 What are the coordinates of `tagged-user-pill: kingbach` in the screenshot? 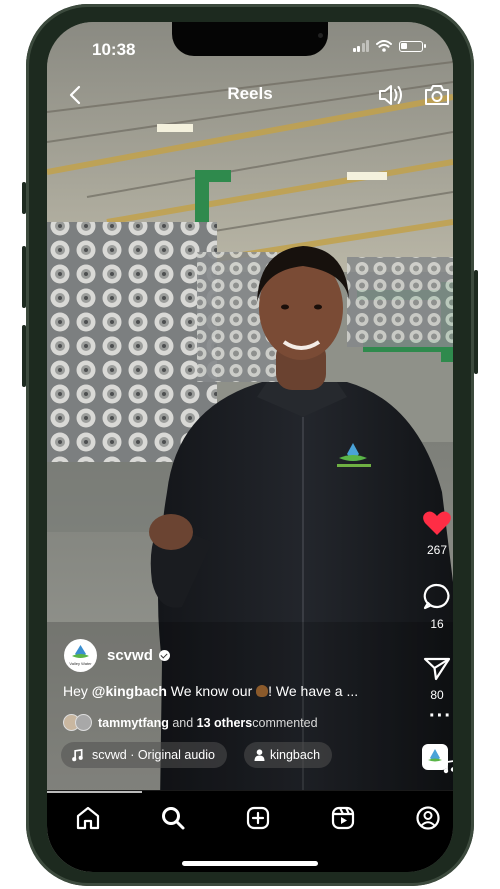 It's located at (288, 755).